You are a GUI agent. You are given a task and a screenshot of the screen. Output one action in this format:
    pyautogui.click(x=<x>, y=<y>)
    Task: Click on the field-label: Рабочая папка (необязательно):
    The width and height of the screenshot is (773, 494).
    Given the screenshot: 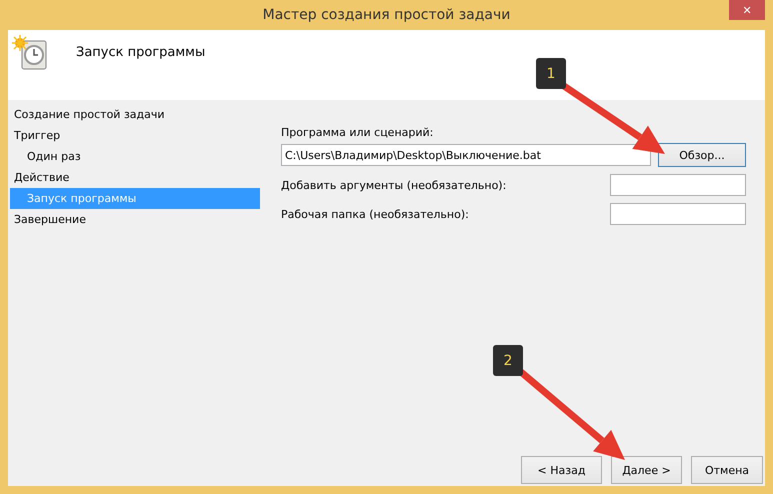 What is the action you would take?
    pyautogui.click(x=375, y=214)
    